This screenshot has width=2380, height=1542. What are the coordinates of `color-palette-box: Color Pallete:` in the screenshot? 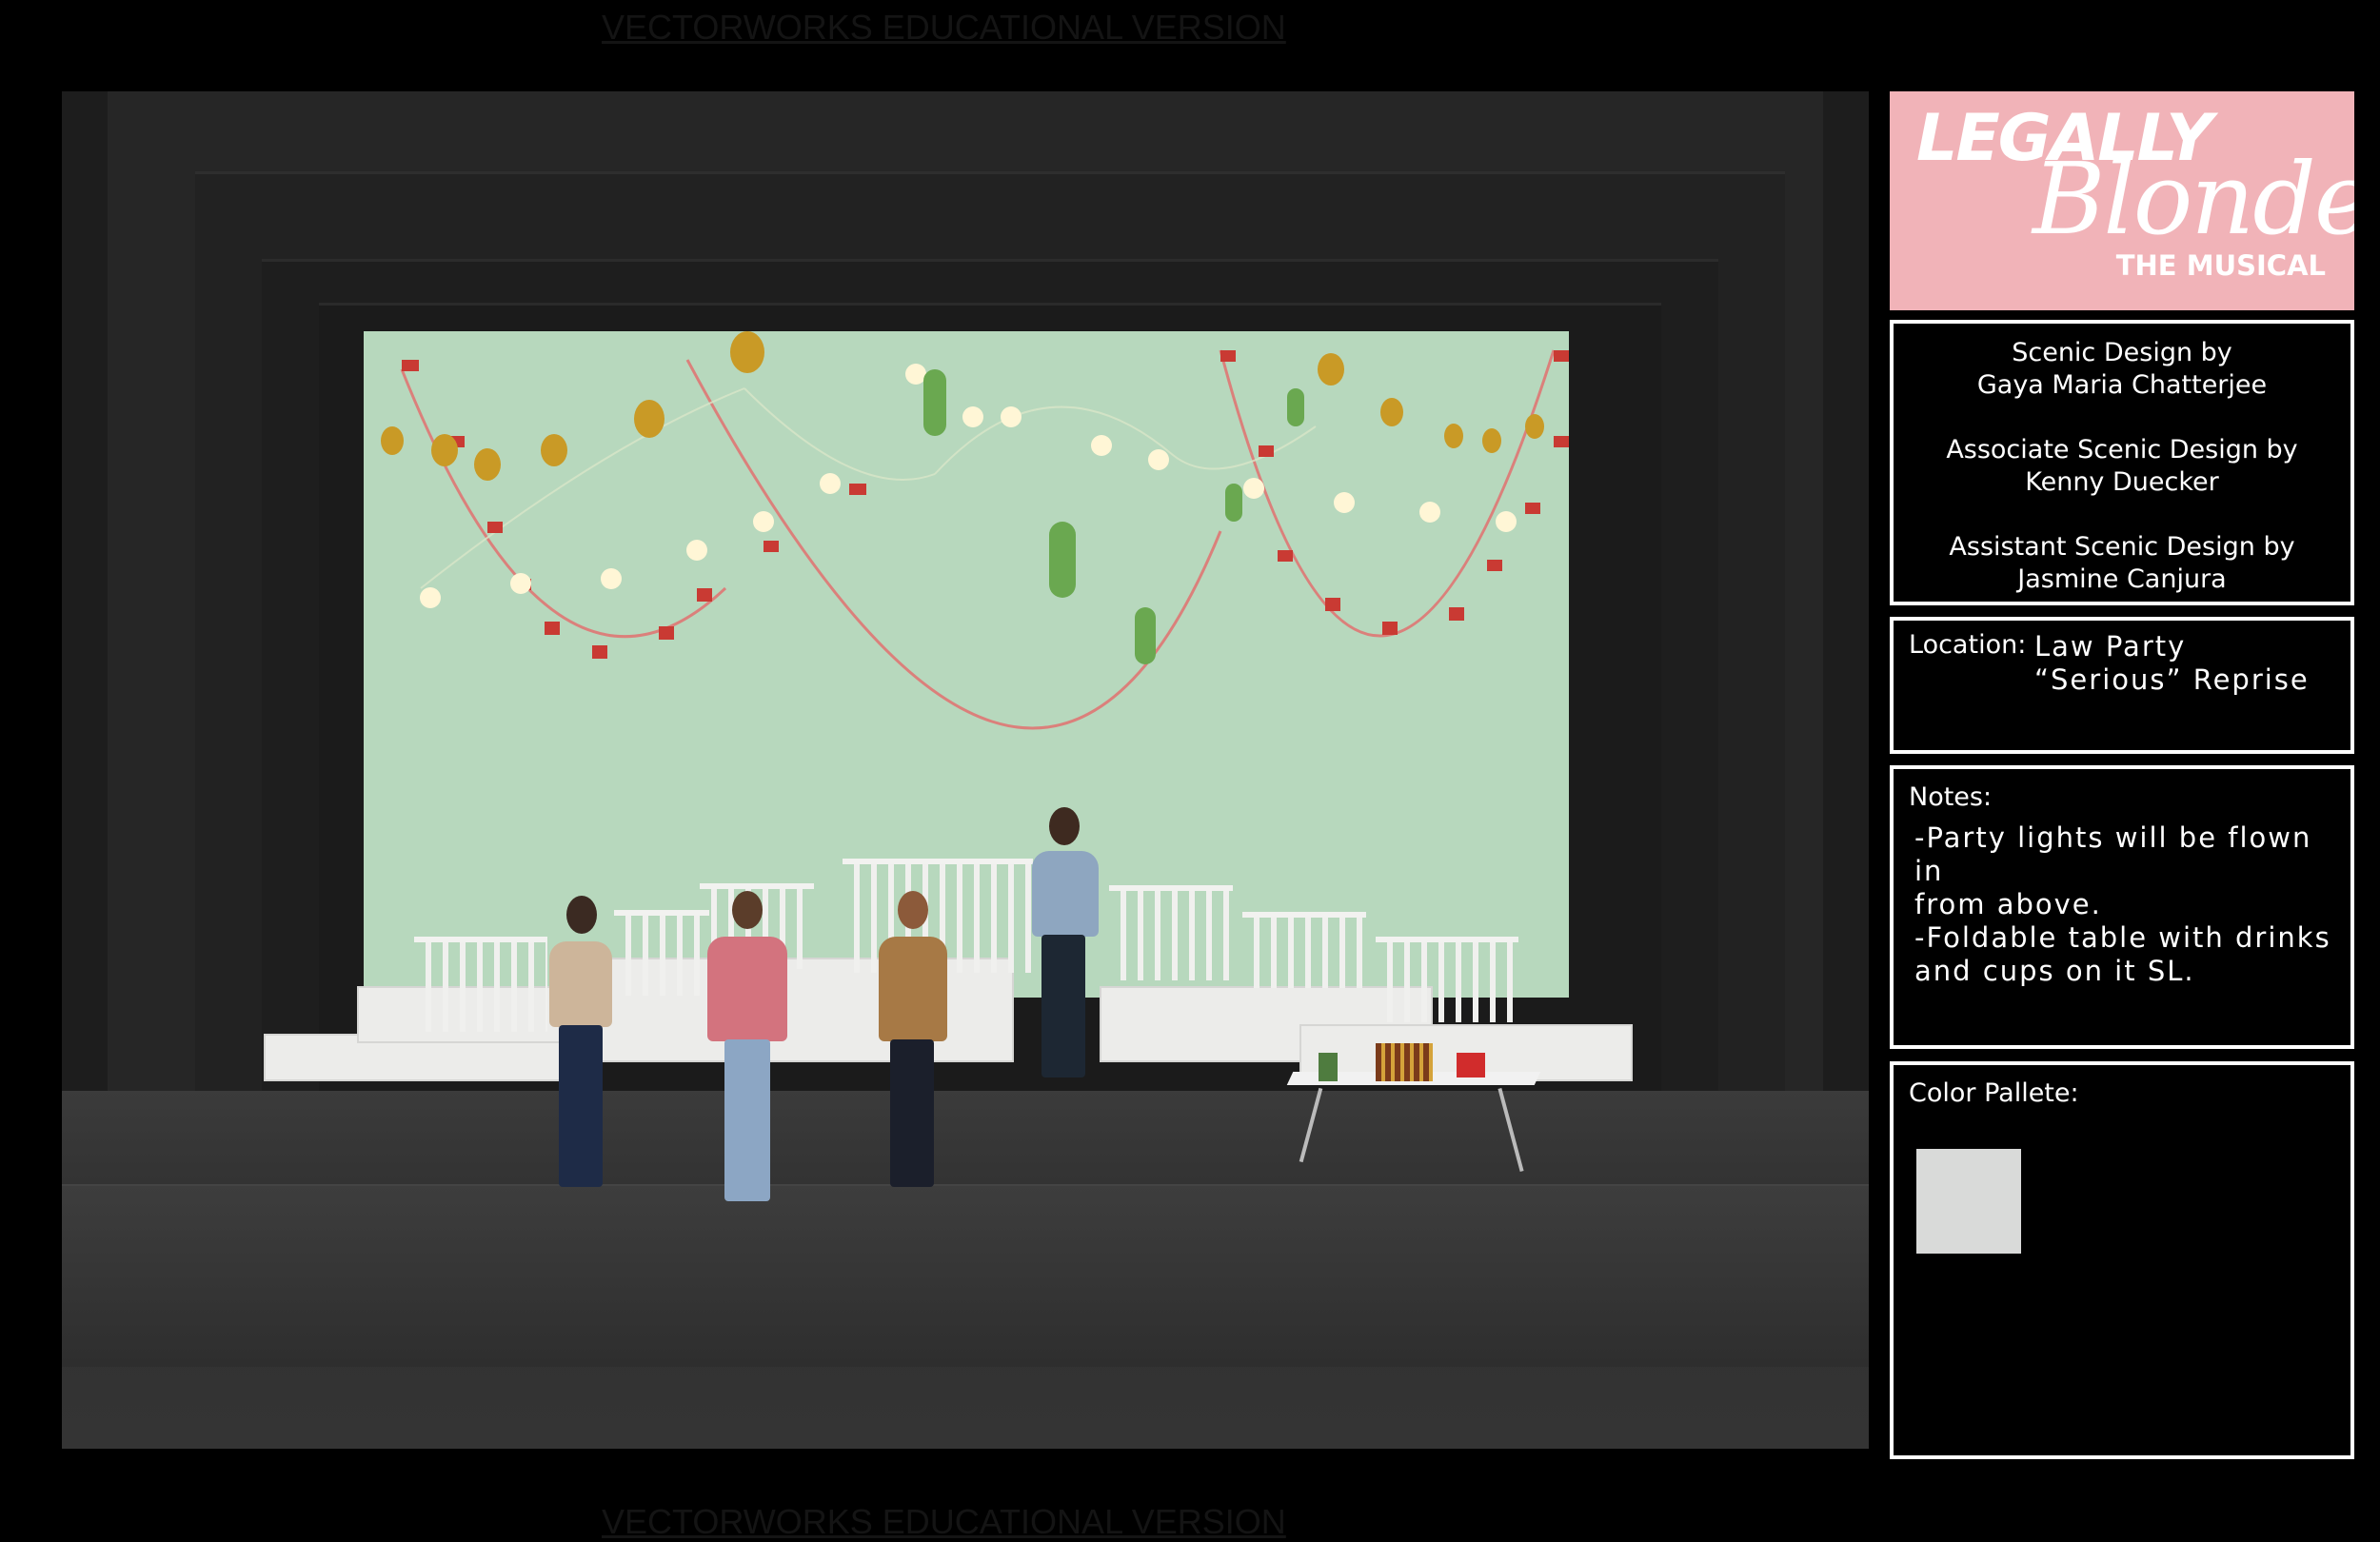 It's located at (2122, 1260).